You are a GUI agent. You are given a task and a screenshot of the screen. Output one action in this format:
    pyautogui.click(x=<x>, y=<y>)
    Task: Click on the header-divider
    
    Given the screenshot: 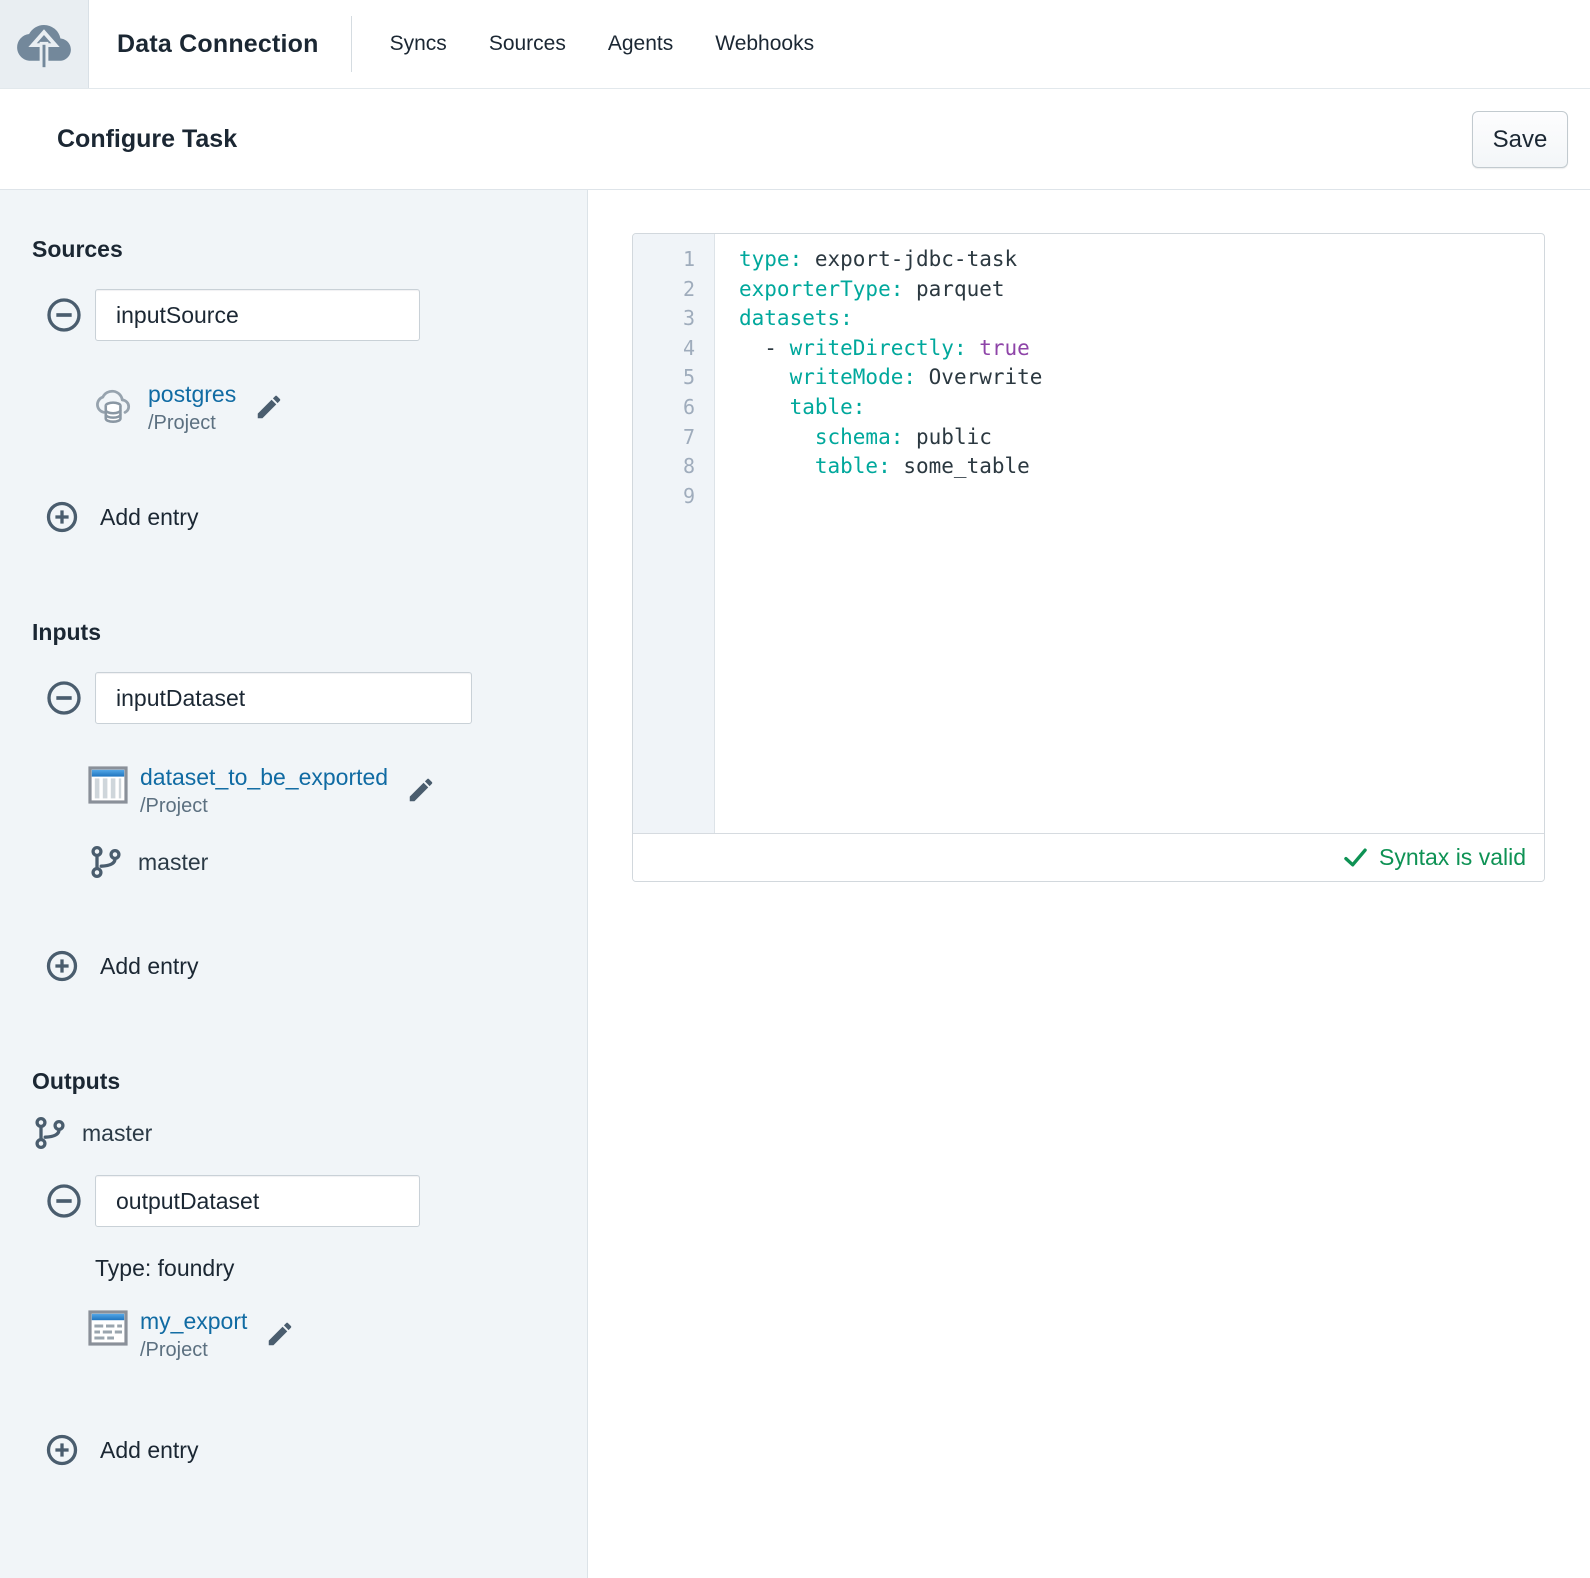 What is the action you would take?
    pyautogui.click(x=351, y=44)
    